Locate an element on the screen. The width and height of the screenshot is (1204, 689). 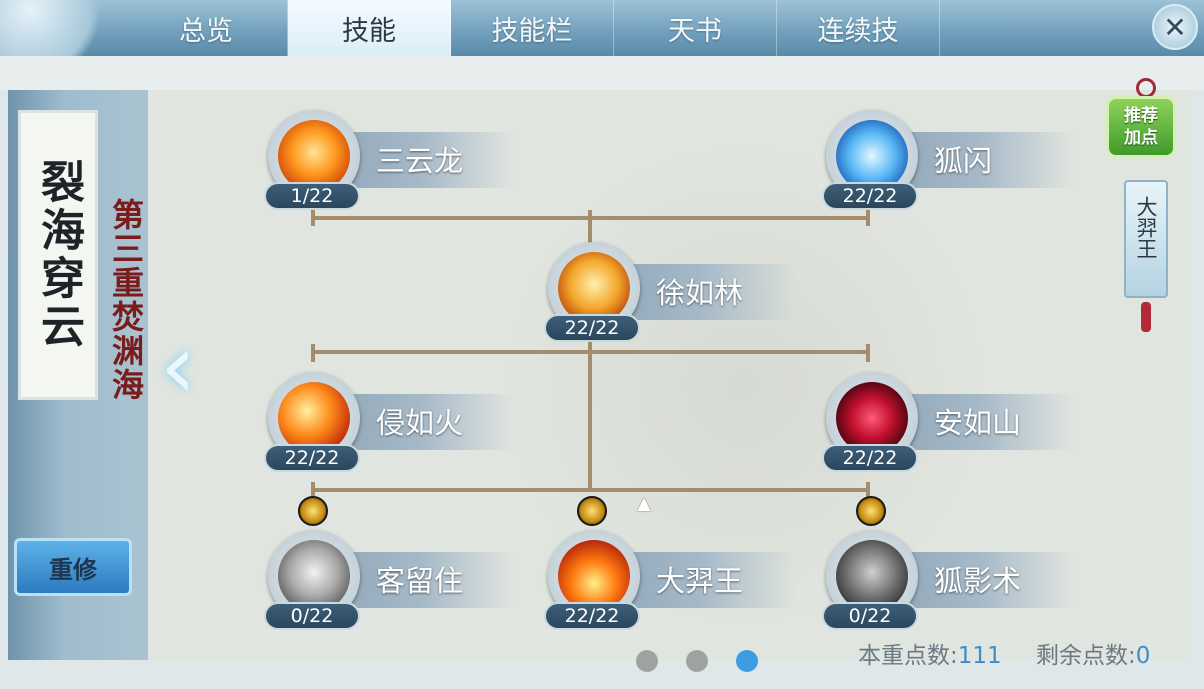
realm-title: 第三重焚渊海 is located at coordinates (126, 300).